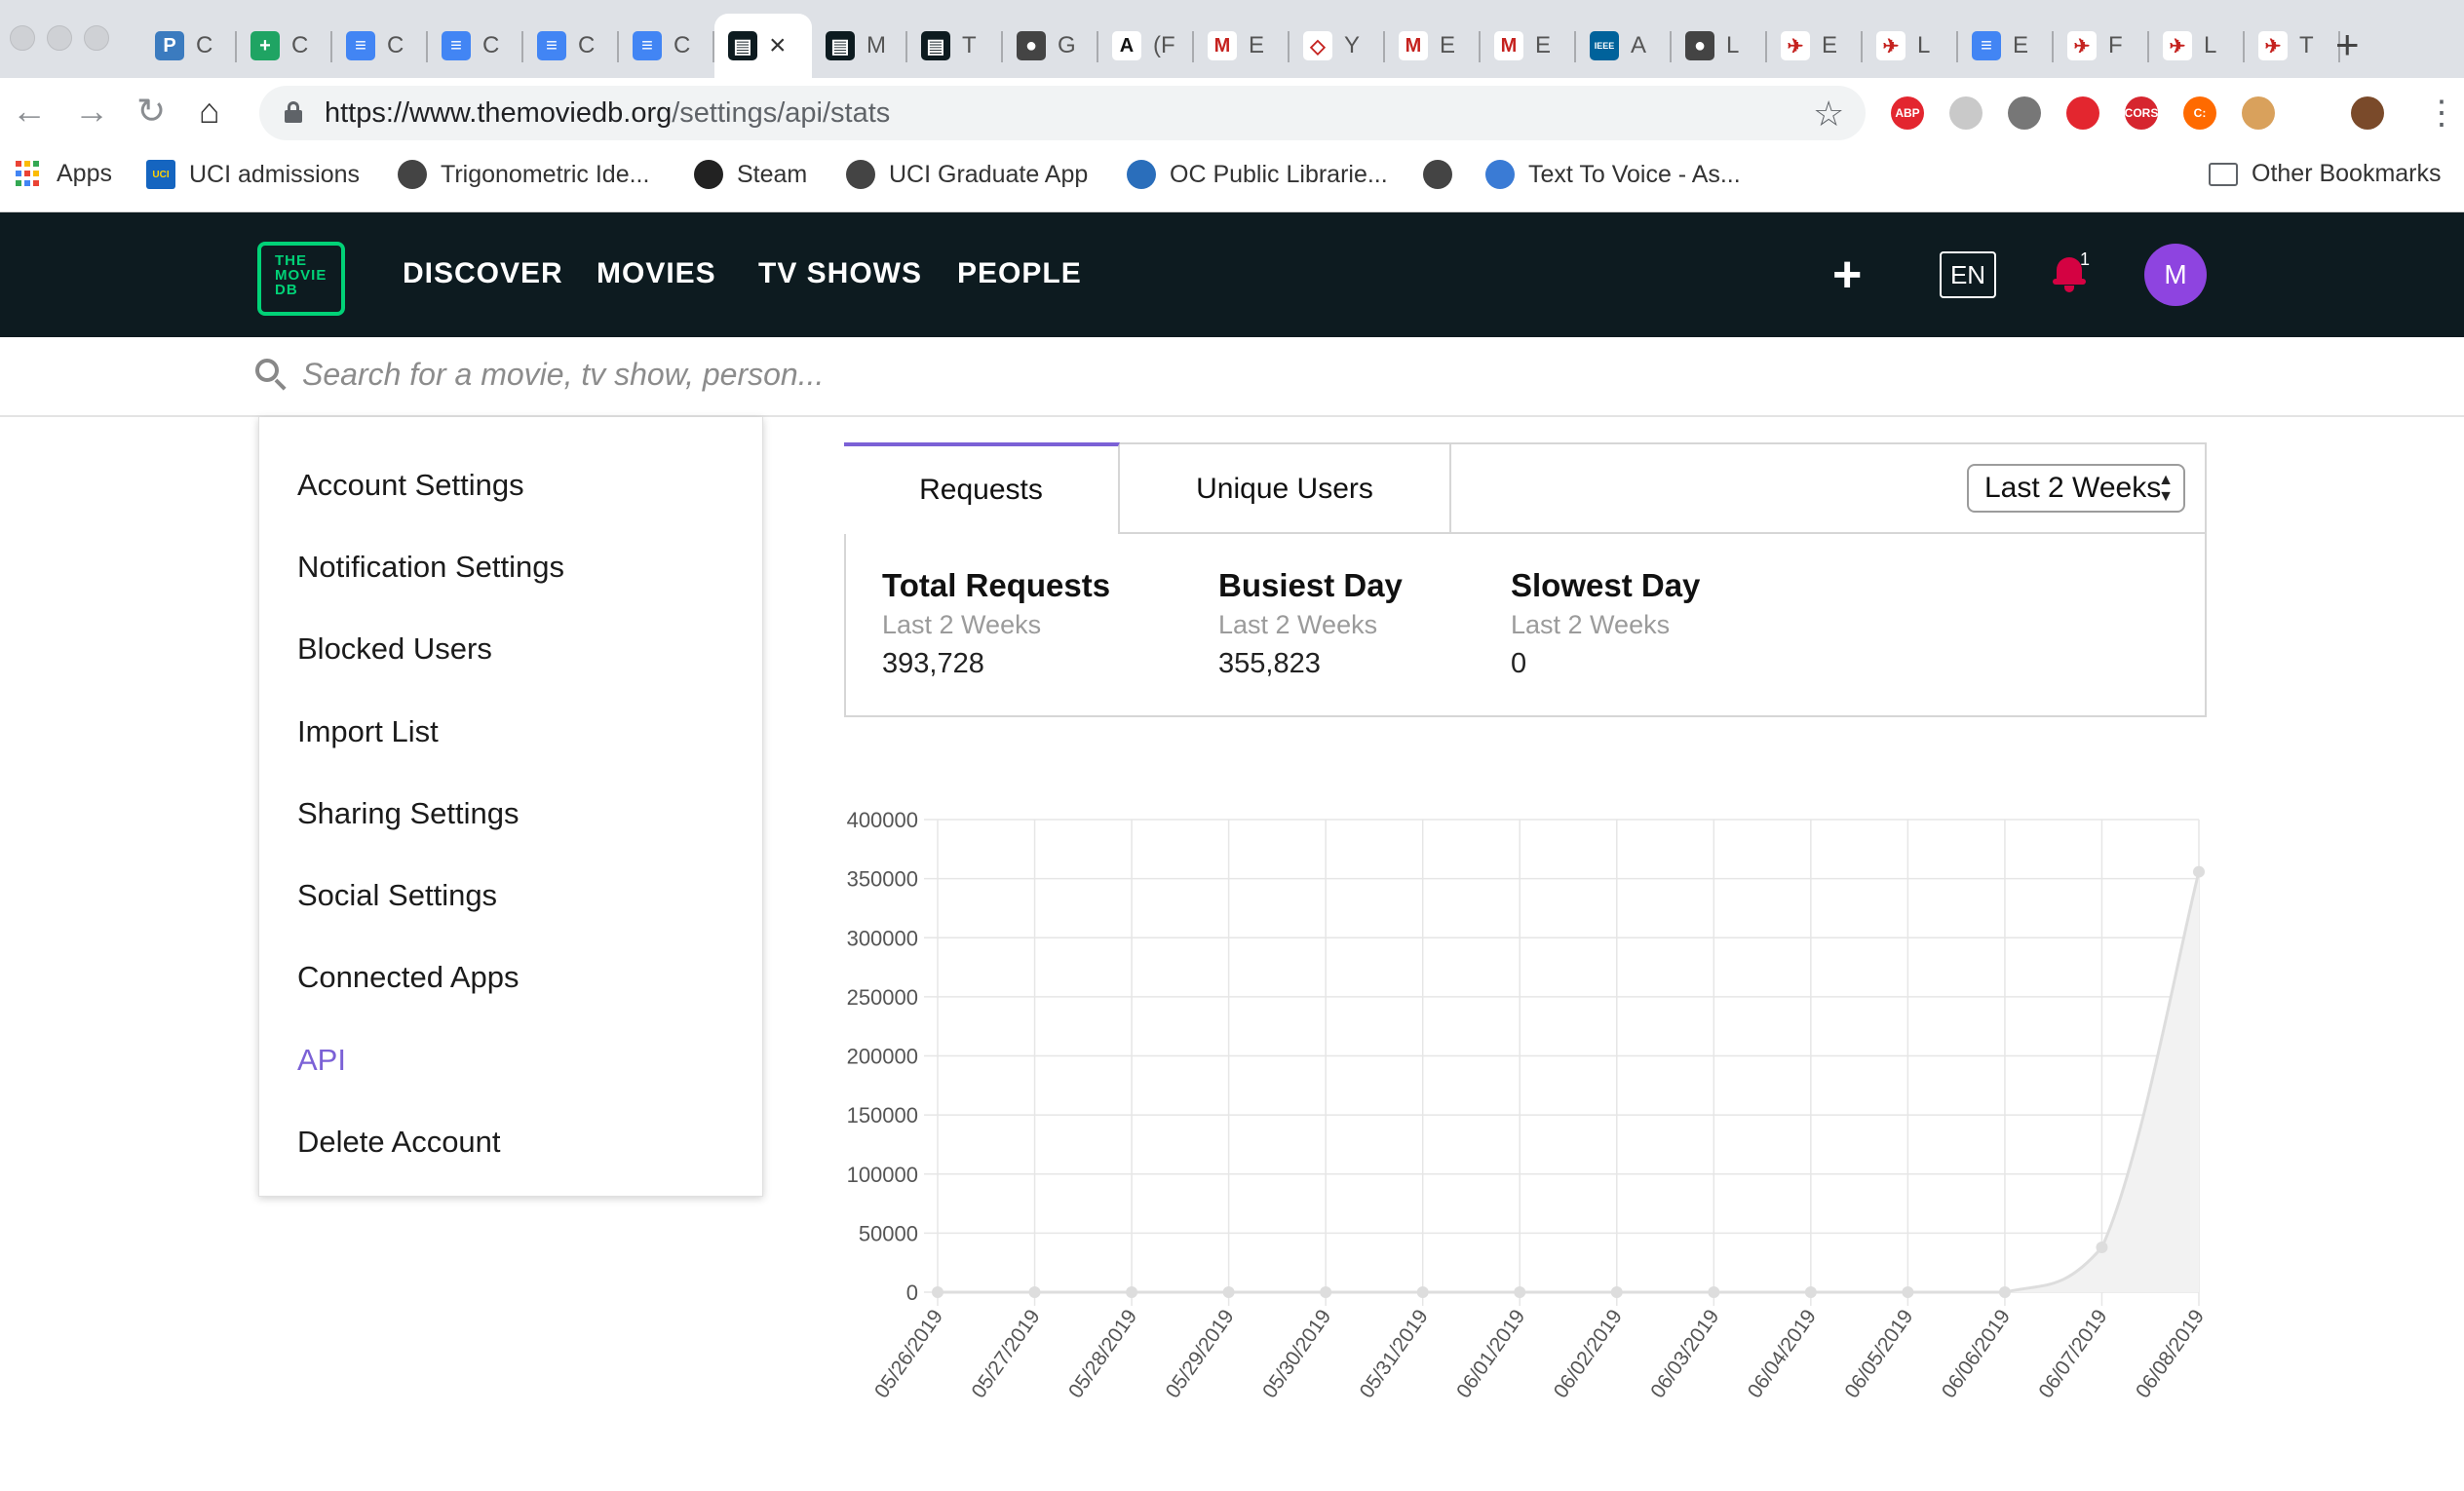  What do you see at coordinates (209, 111) in the screenshot?
I see `home-icon: ⌂` at bounding box center [209, 111].